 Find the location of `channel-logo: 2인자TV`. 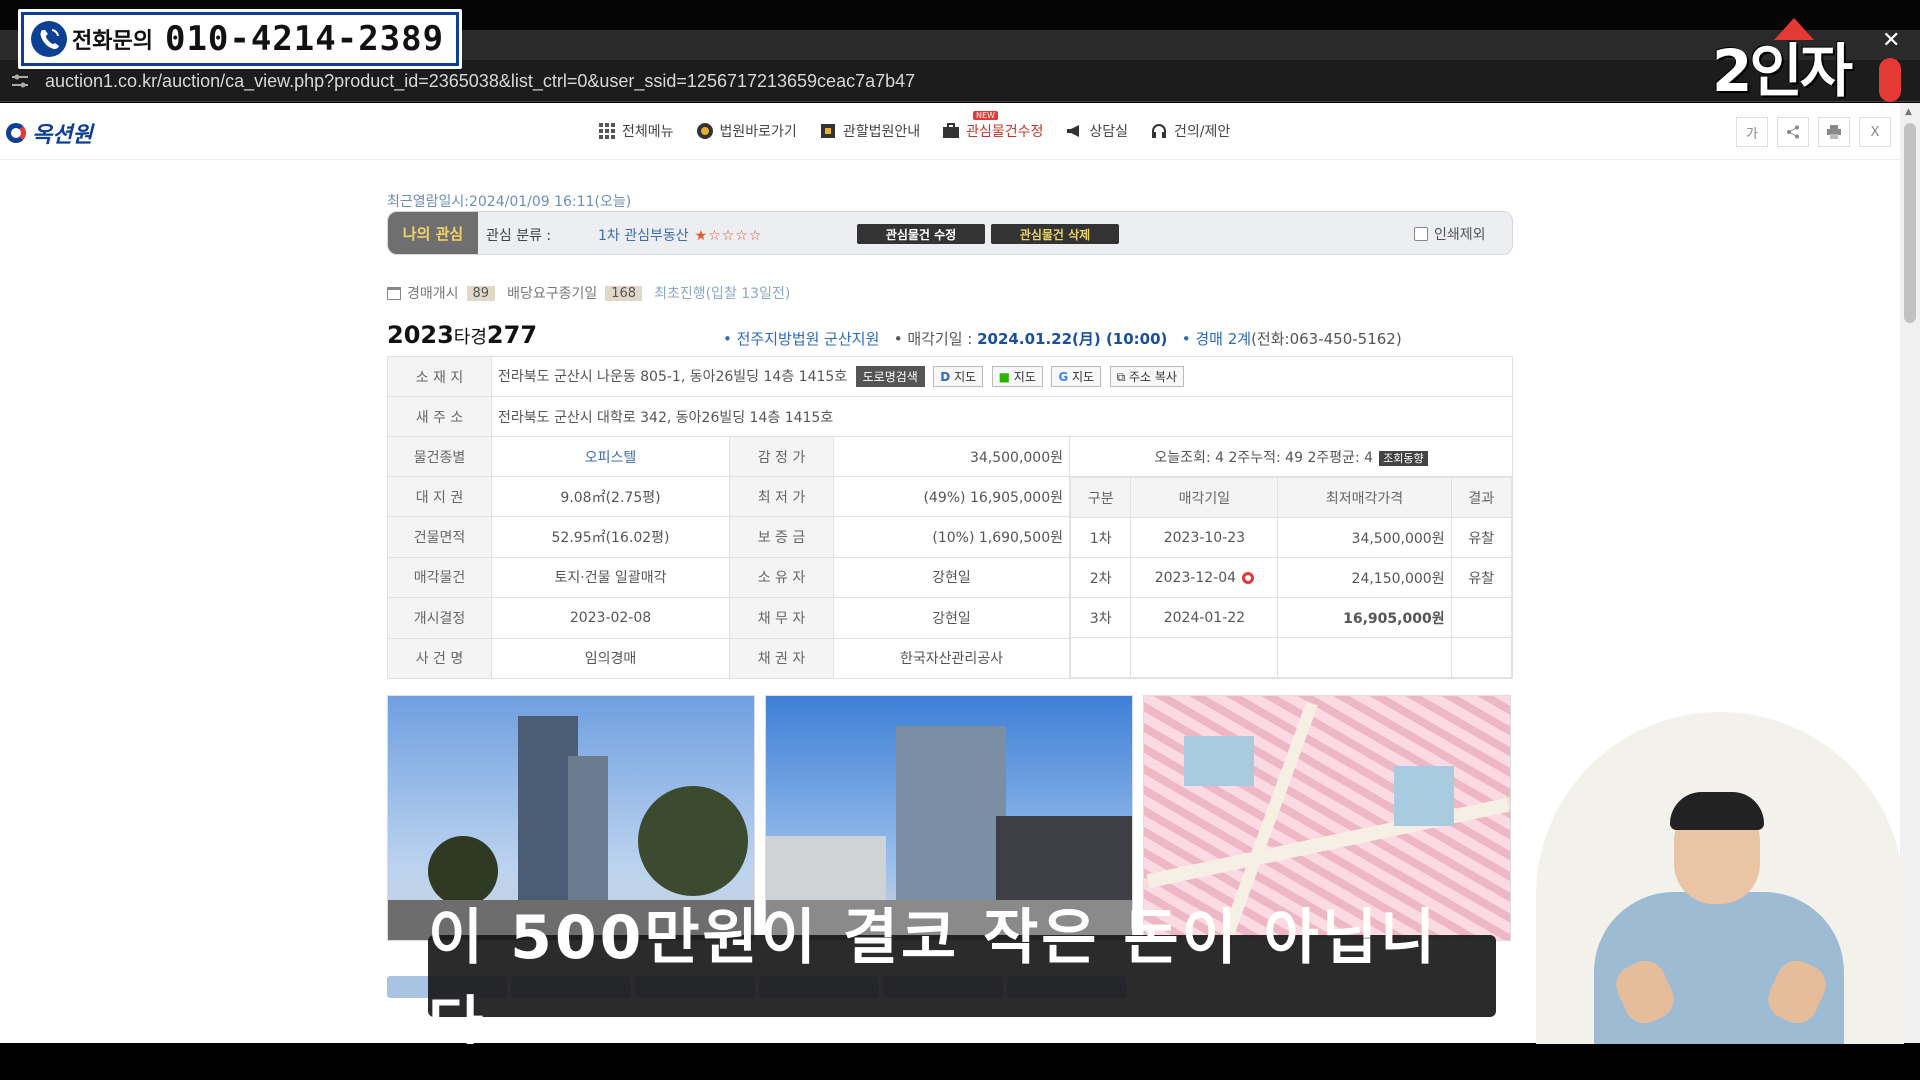

channel-logo: 2인자TV is located at coordinates (1807, 97).